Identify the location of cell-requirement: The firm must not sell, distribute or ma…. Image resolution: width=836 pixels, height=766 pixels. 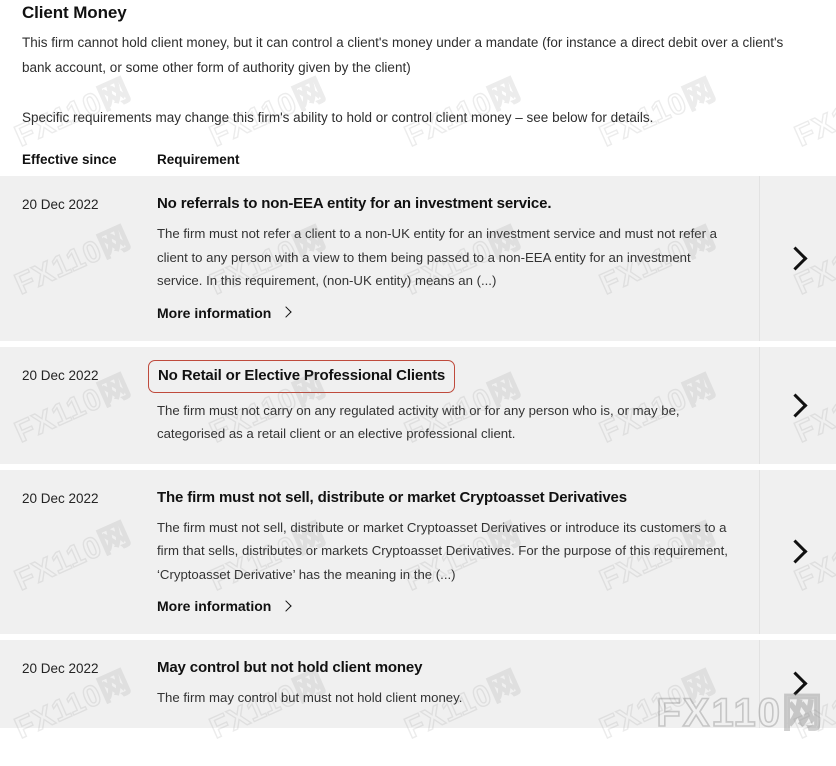
(453, 551).